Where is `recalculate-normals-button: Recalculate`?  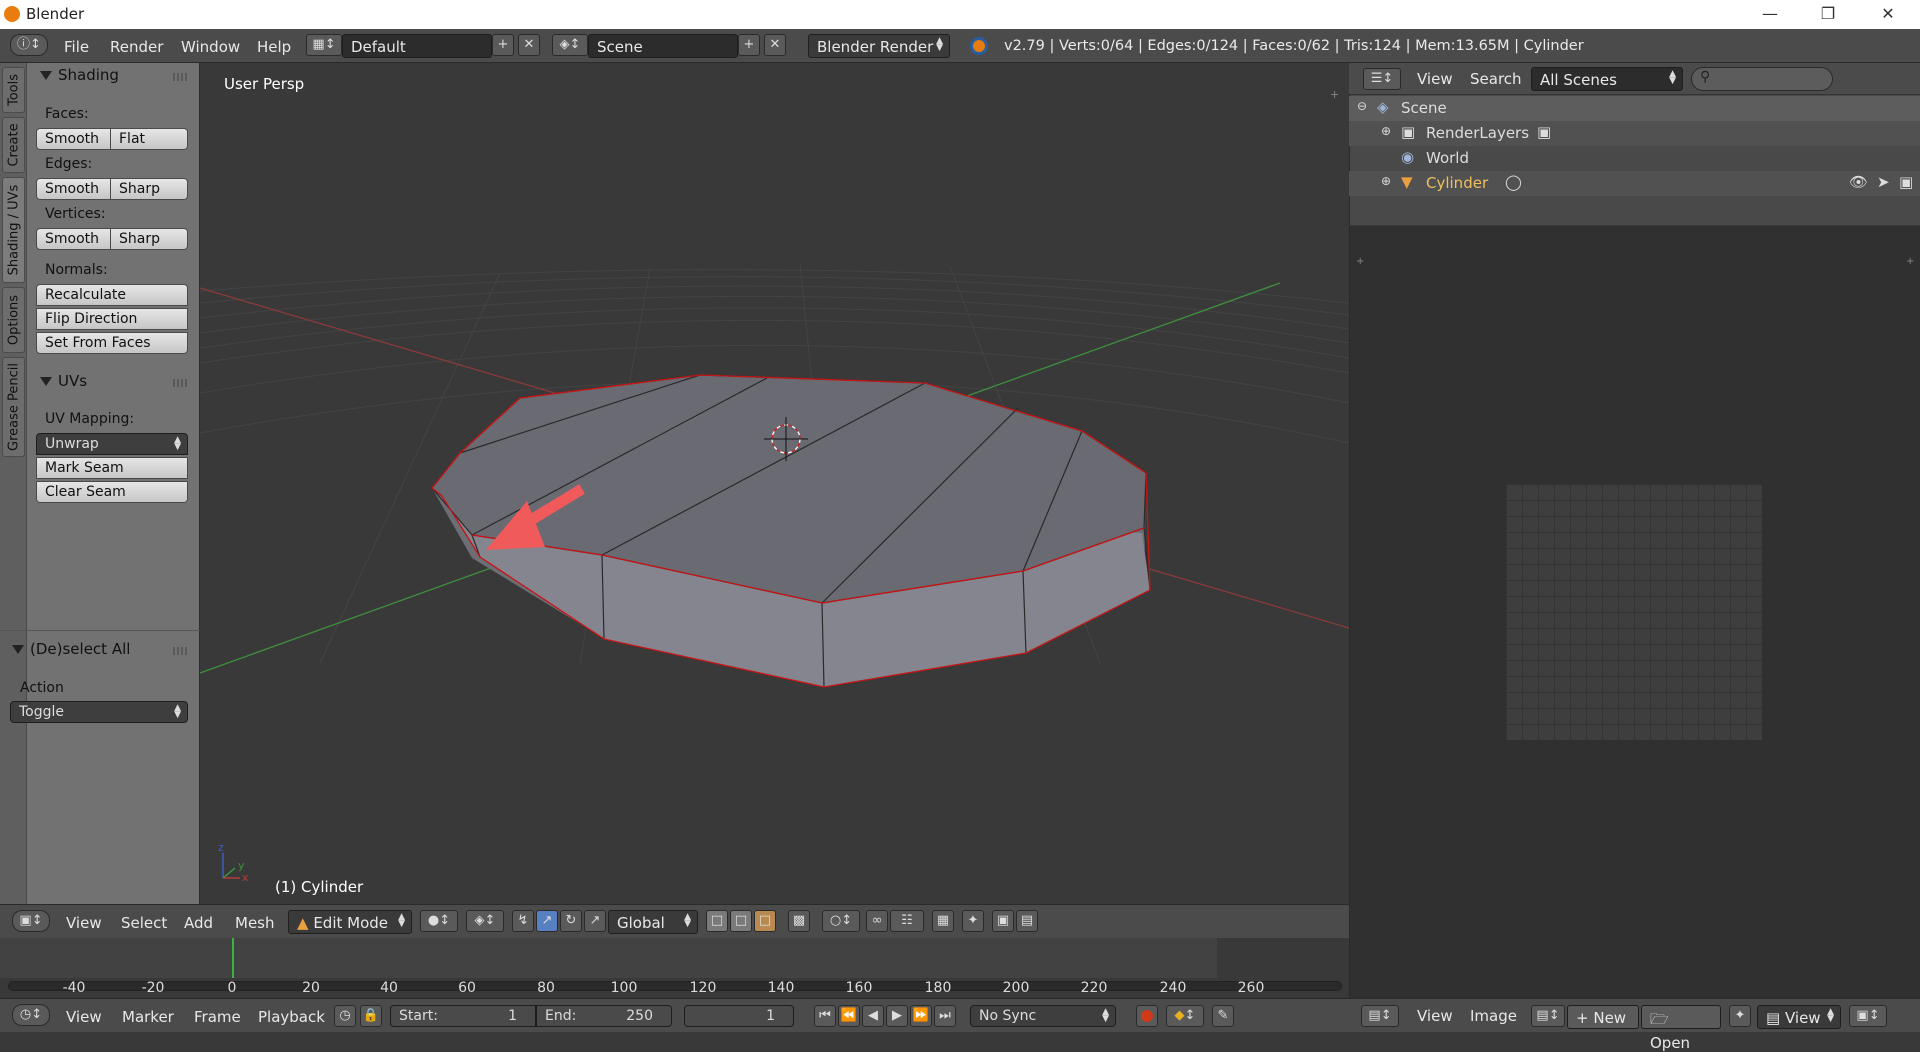
recalculate-normals-button: Recalculate is located at coordinates (112, 295).